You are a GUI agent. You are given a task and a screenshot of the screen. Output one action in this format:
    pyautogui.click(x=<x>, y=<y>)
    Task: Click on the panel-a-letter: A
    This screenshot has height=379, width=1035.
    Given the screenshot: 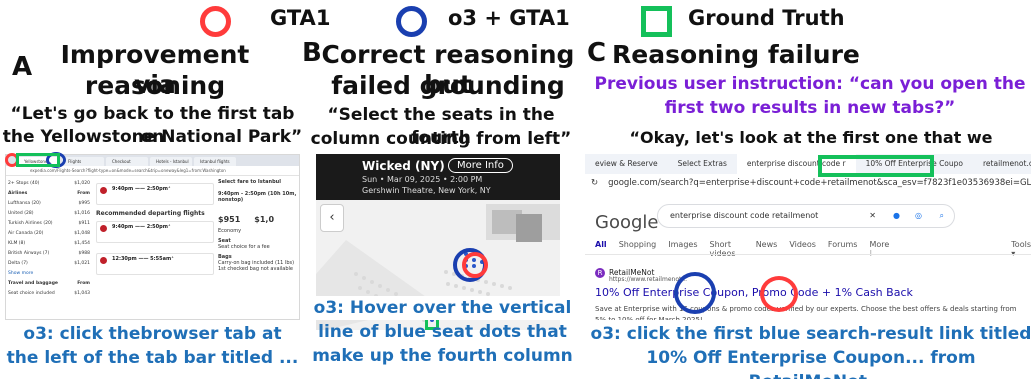 What is the action you would take?
    pyautogui.click(x=22, y=67)
    